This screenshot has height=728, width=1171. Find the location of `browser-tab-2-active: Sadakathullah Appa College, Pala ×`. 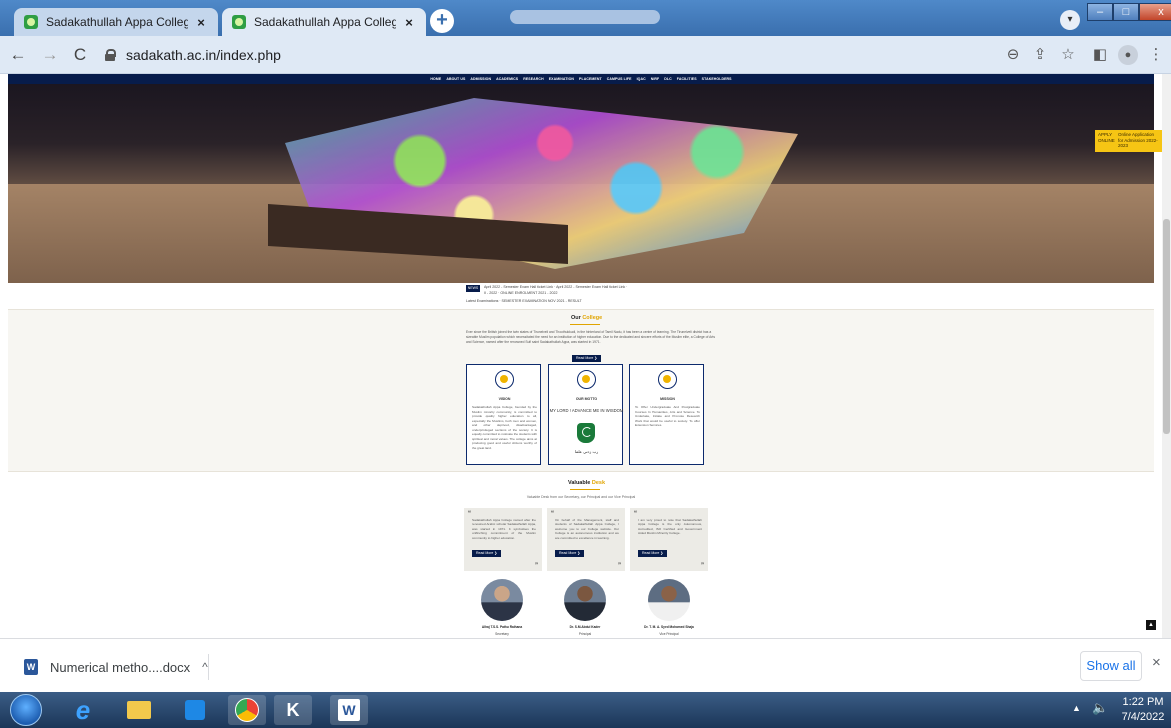

browser-tab-2-active: Sadakathullah Appa College, Pala × is located at coordinates (324, 22).